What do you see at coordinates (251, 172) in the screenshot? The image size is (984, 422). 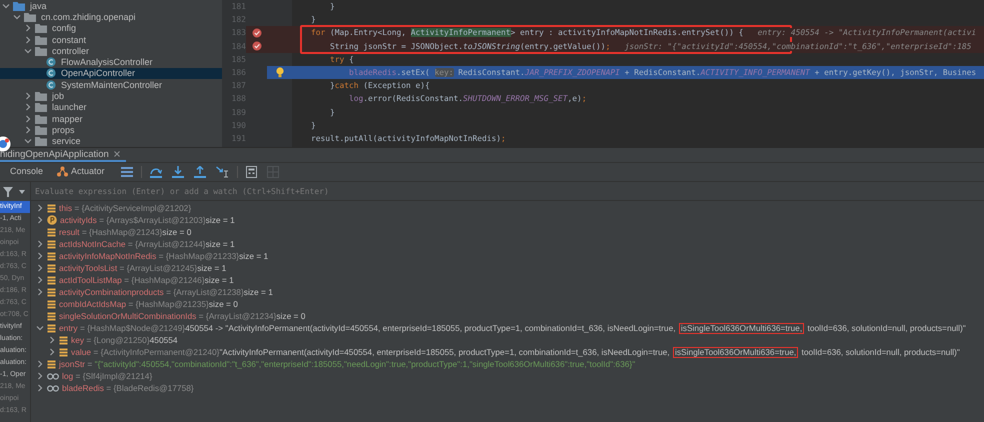 I see `calculator-icon` at bounding box center [251, 172].